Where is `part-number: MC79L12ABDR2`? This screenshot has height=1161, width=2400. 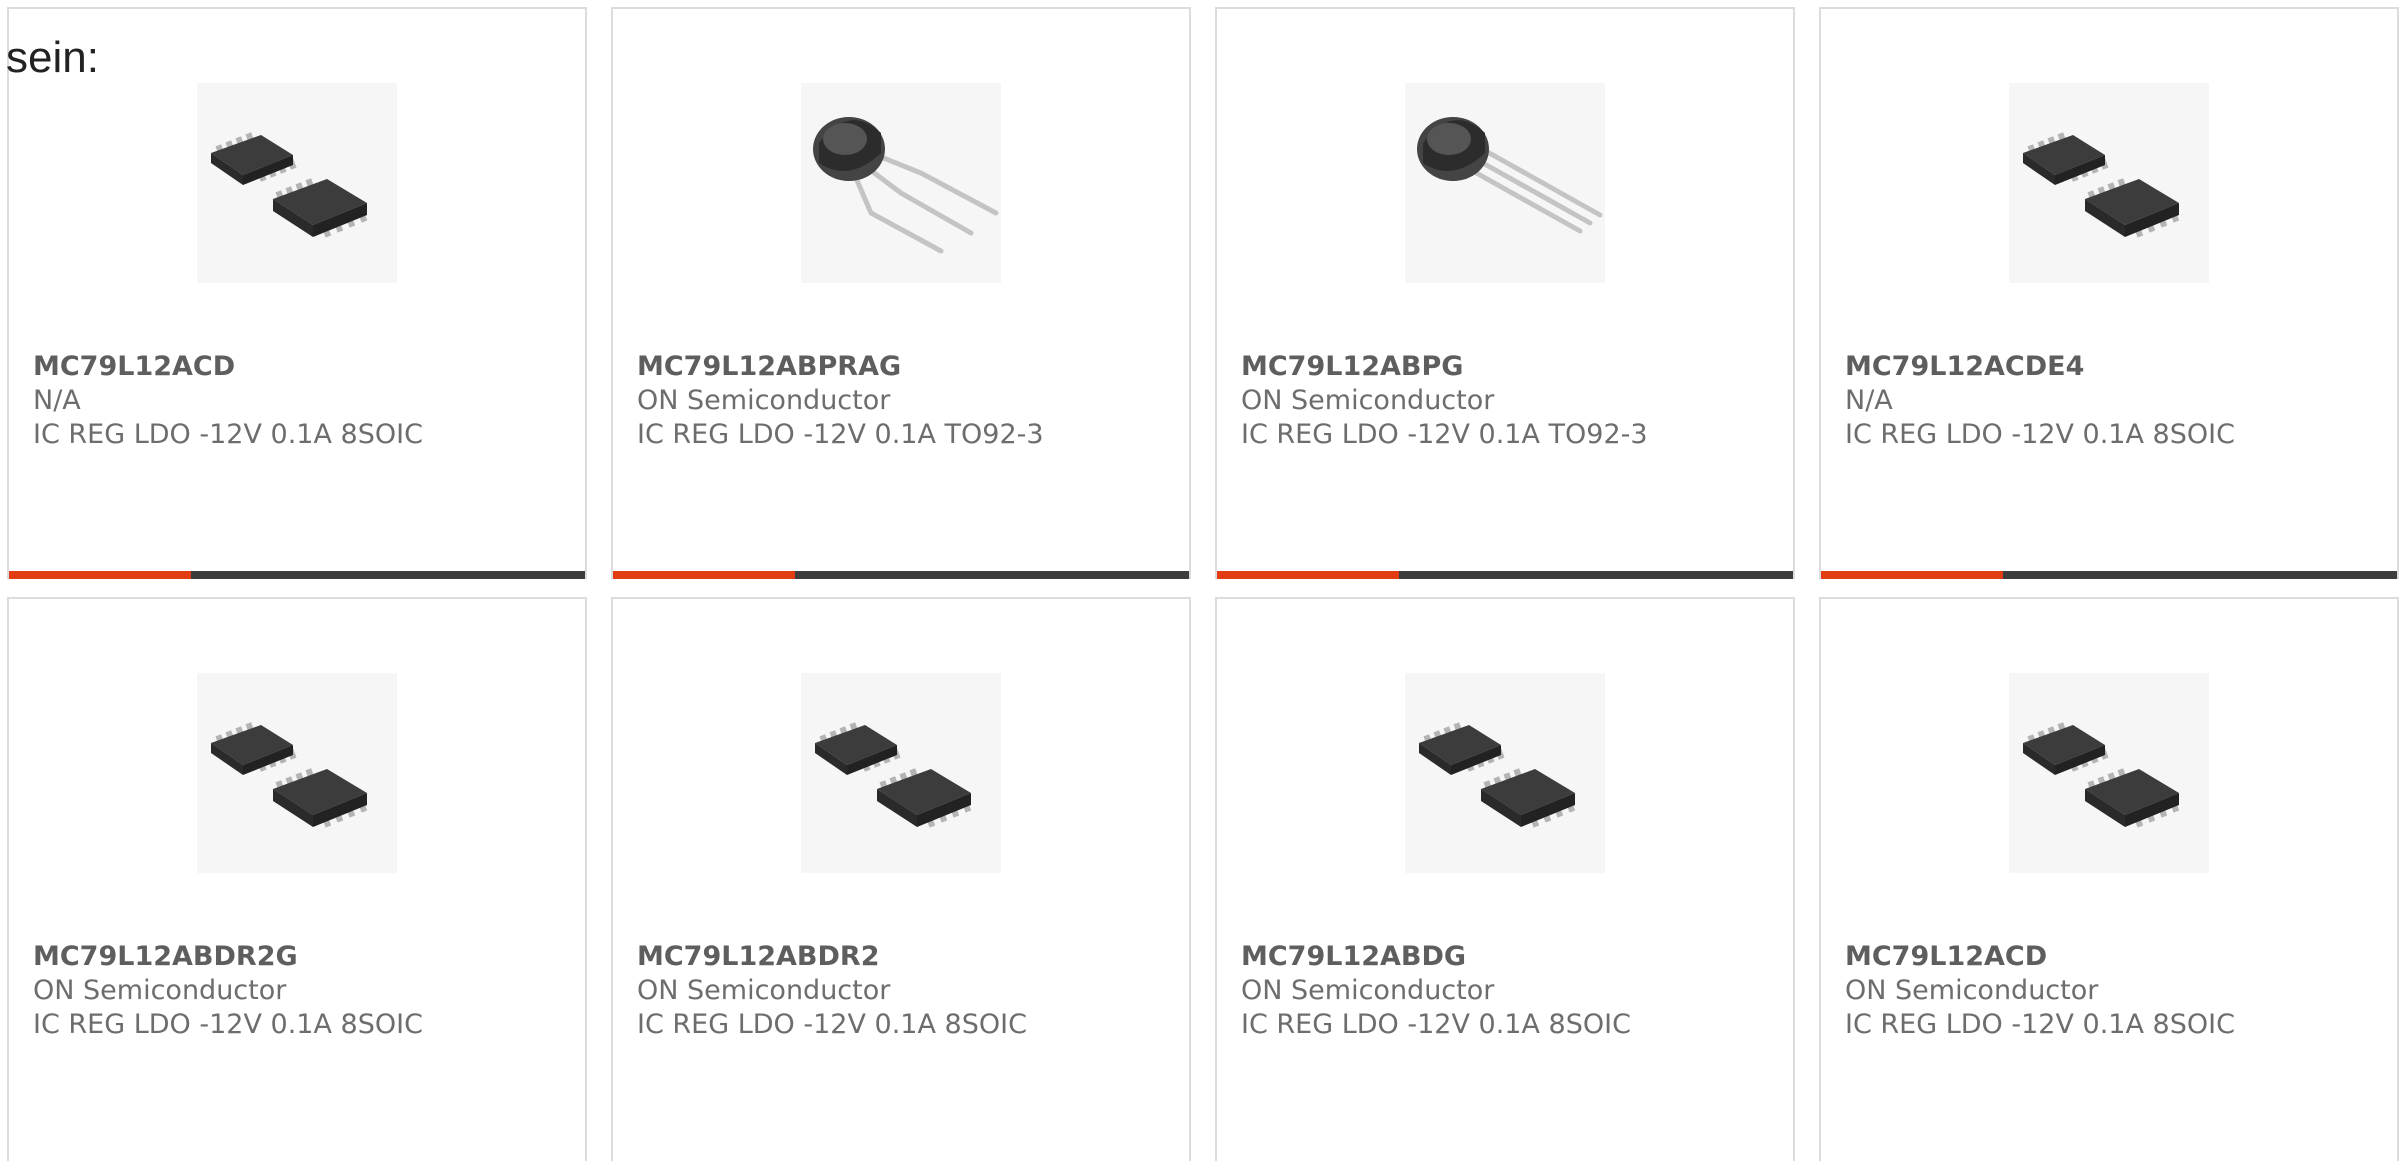
part-number: MC79L12ABDR2 is located at coordinates (908, 957).